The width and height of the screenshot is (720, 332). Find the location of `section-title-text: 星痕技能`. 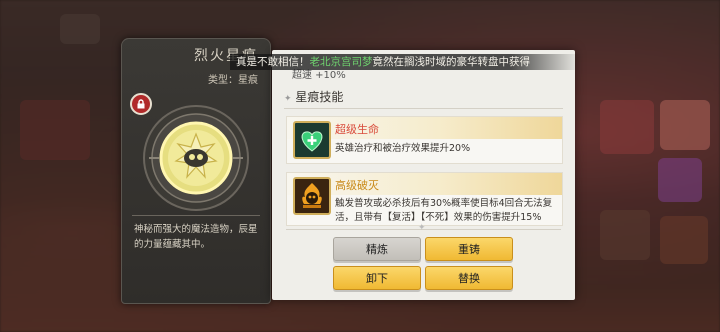

section-title-text: 星痕技能 is located at coordinates (319, 97).